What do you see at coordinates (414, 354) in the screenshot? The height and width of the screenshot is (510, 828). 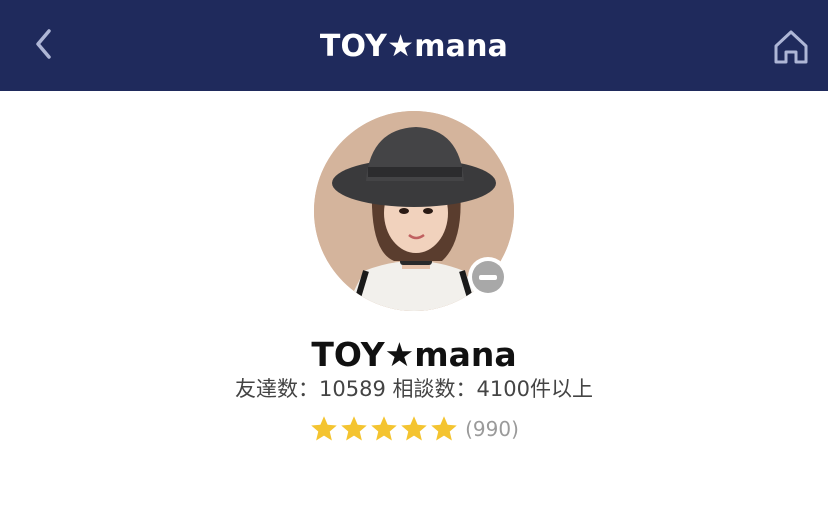 I see `profile-name: TOY★mana` at bounding box center [414, 354].